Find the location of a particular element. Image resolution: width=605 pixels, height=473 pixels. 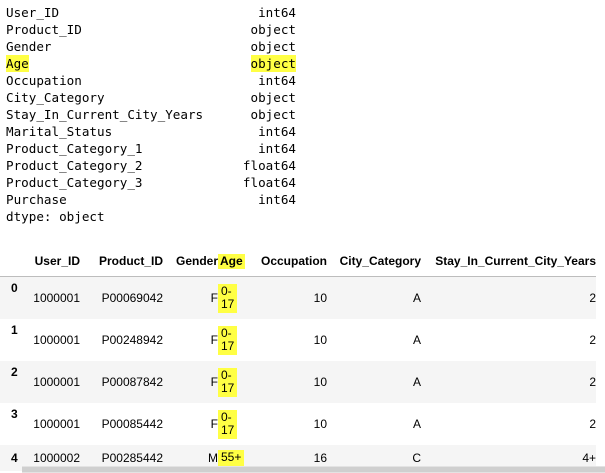

dtype-row: Product_Category_3 float64 is located at coordinates (151, 182).